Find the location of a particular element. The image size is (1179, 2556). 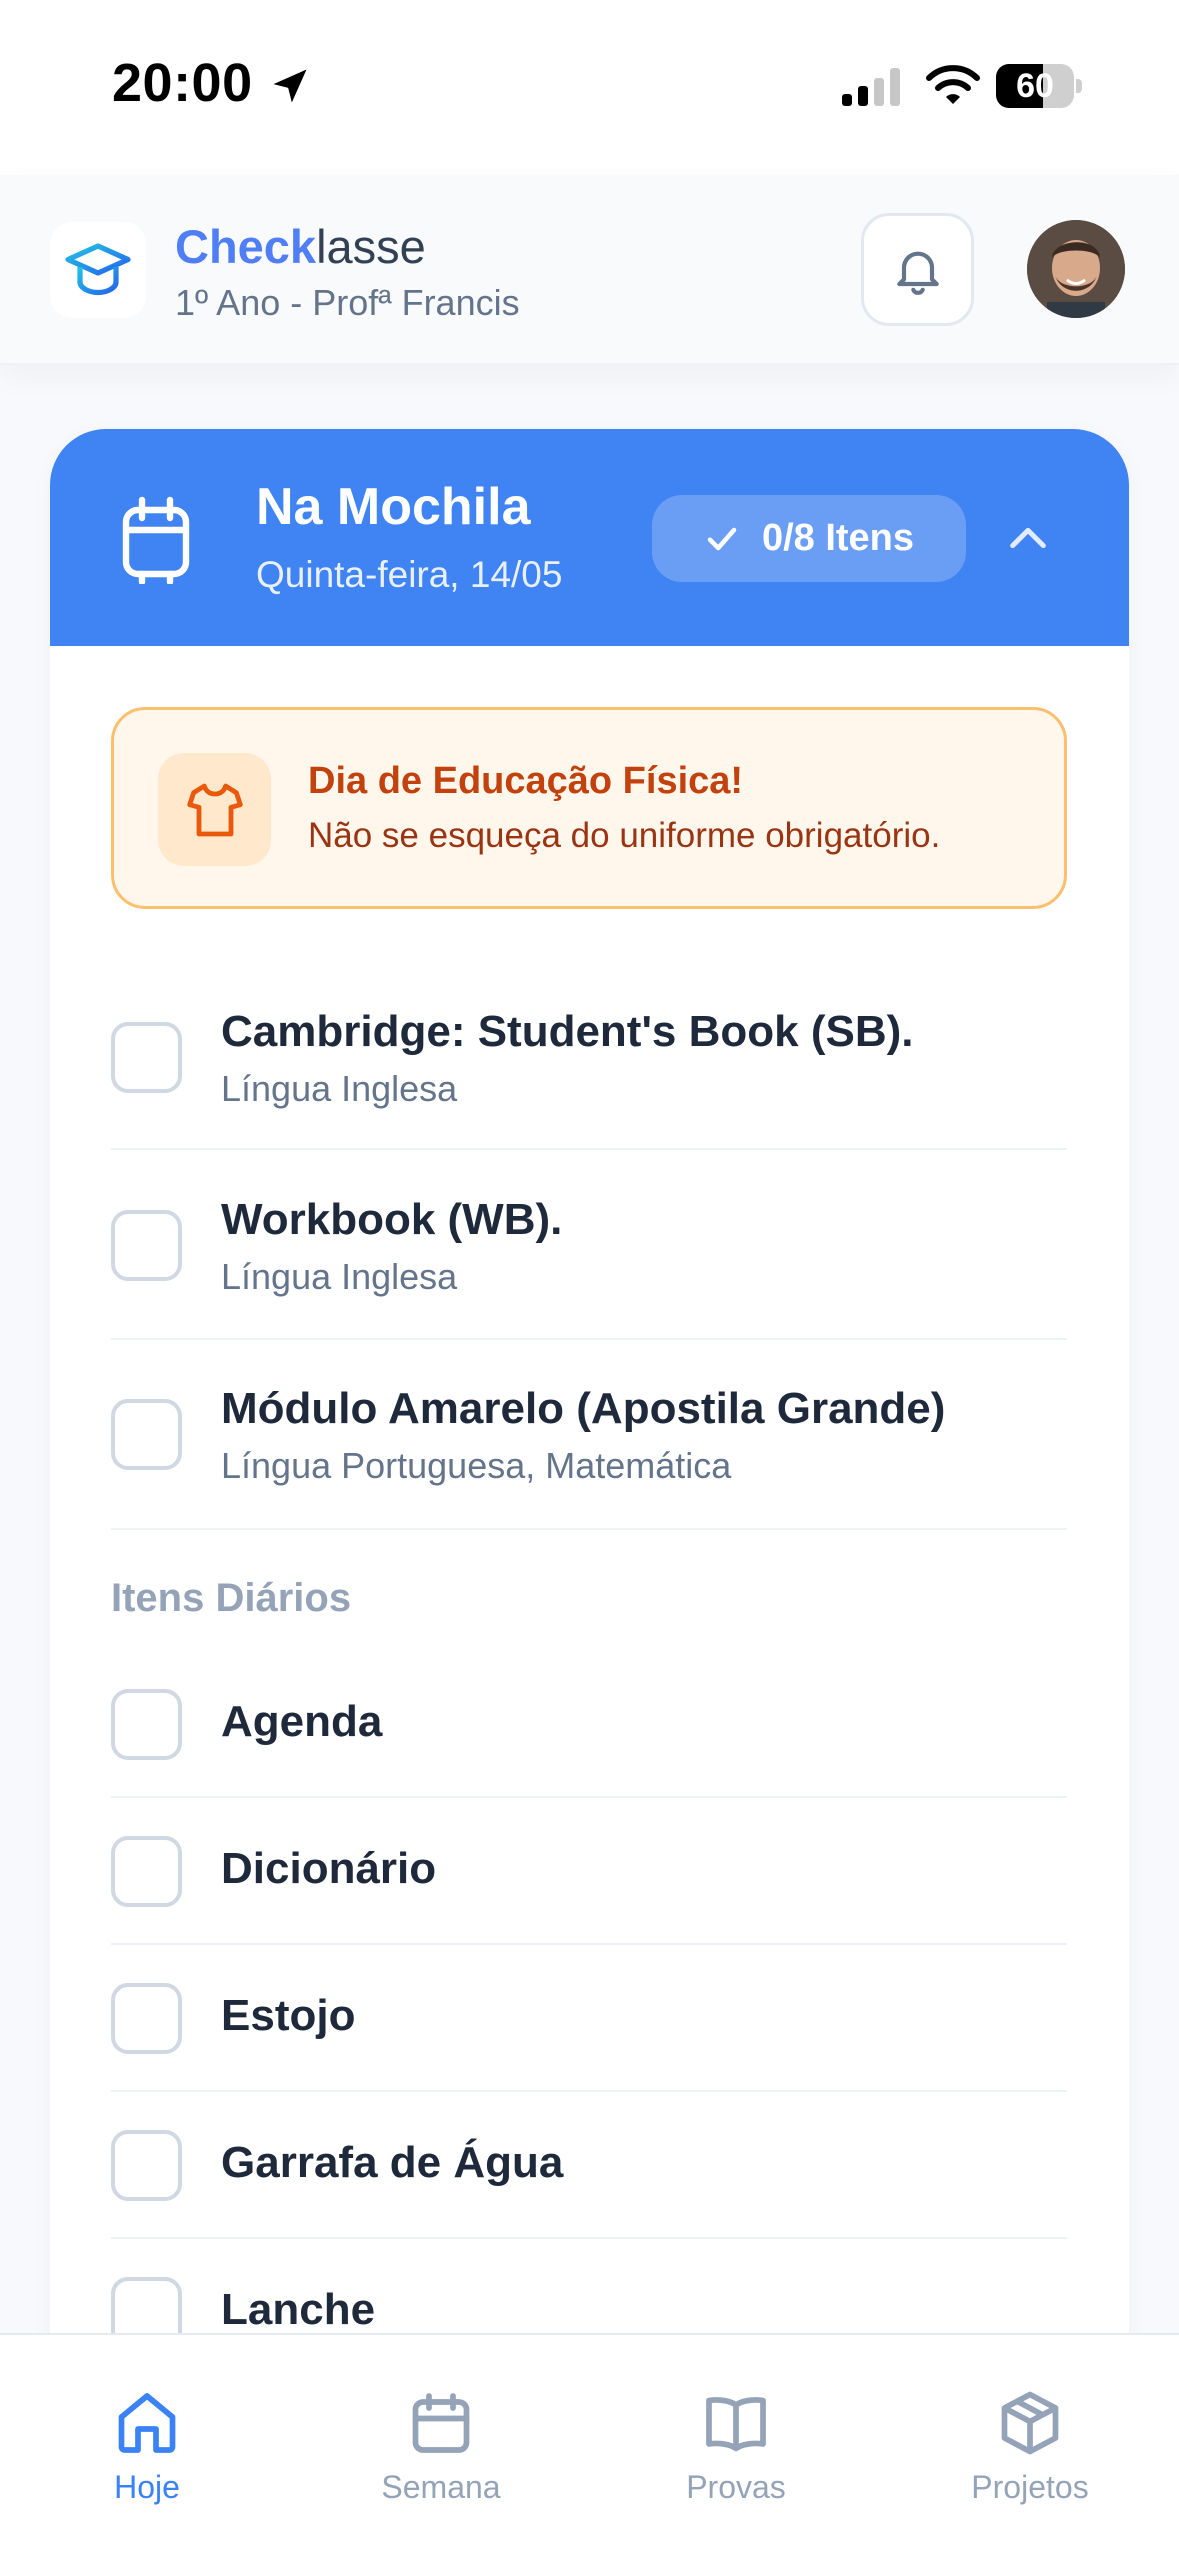

notifications-button is located at coordinates (917, 269).